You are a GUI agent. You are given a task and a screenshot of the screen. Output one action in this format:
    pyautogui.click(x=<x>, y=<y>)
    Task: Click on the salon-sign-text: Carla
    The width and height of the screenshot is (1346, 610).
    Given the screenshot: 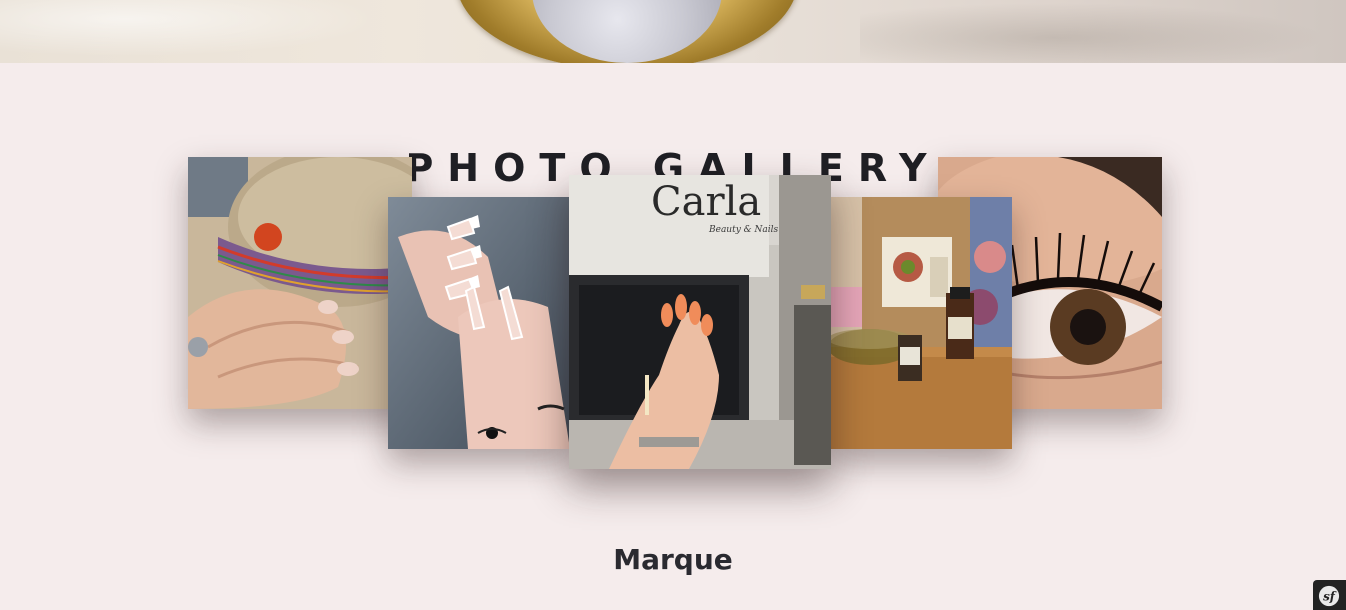 What is the action you would take?
    pyautogui.click(x=706, y=202)
    